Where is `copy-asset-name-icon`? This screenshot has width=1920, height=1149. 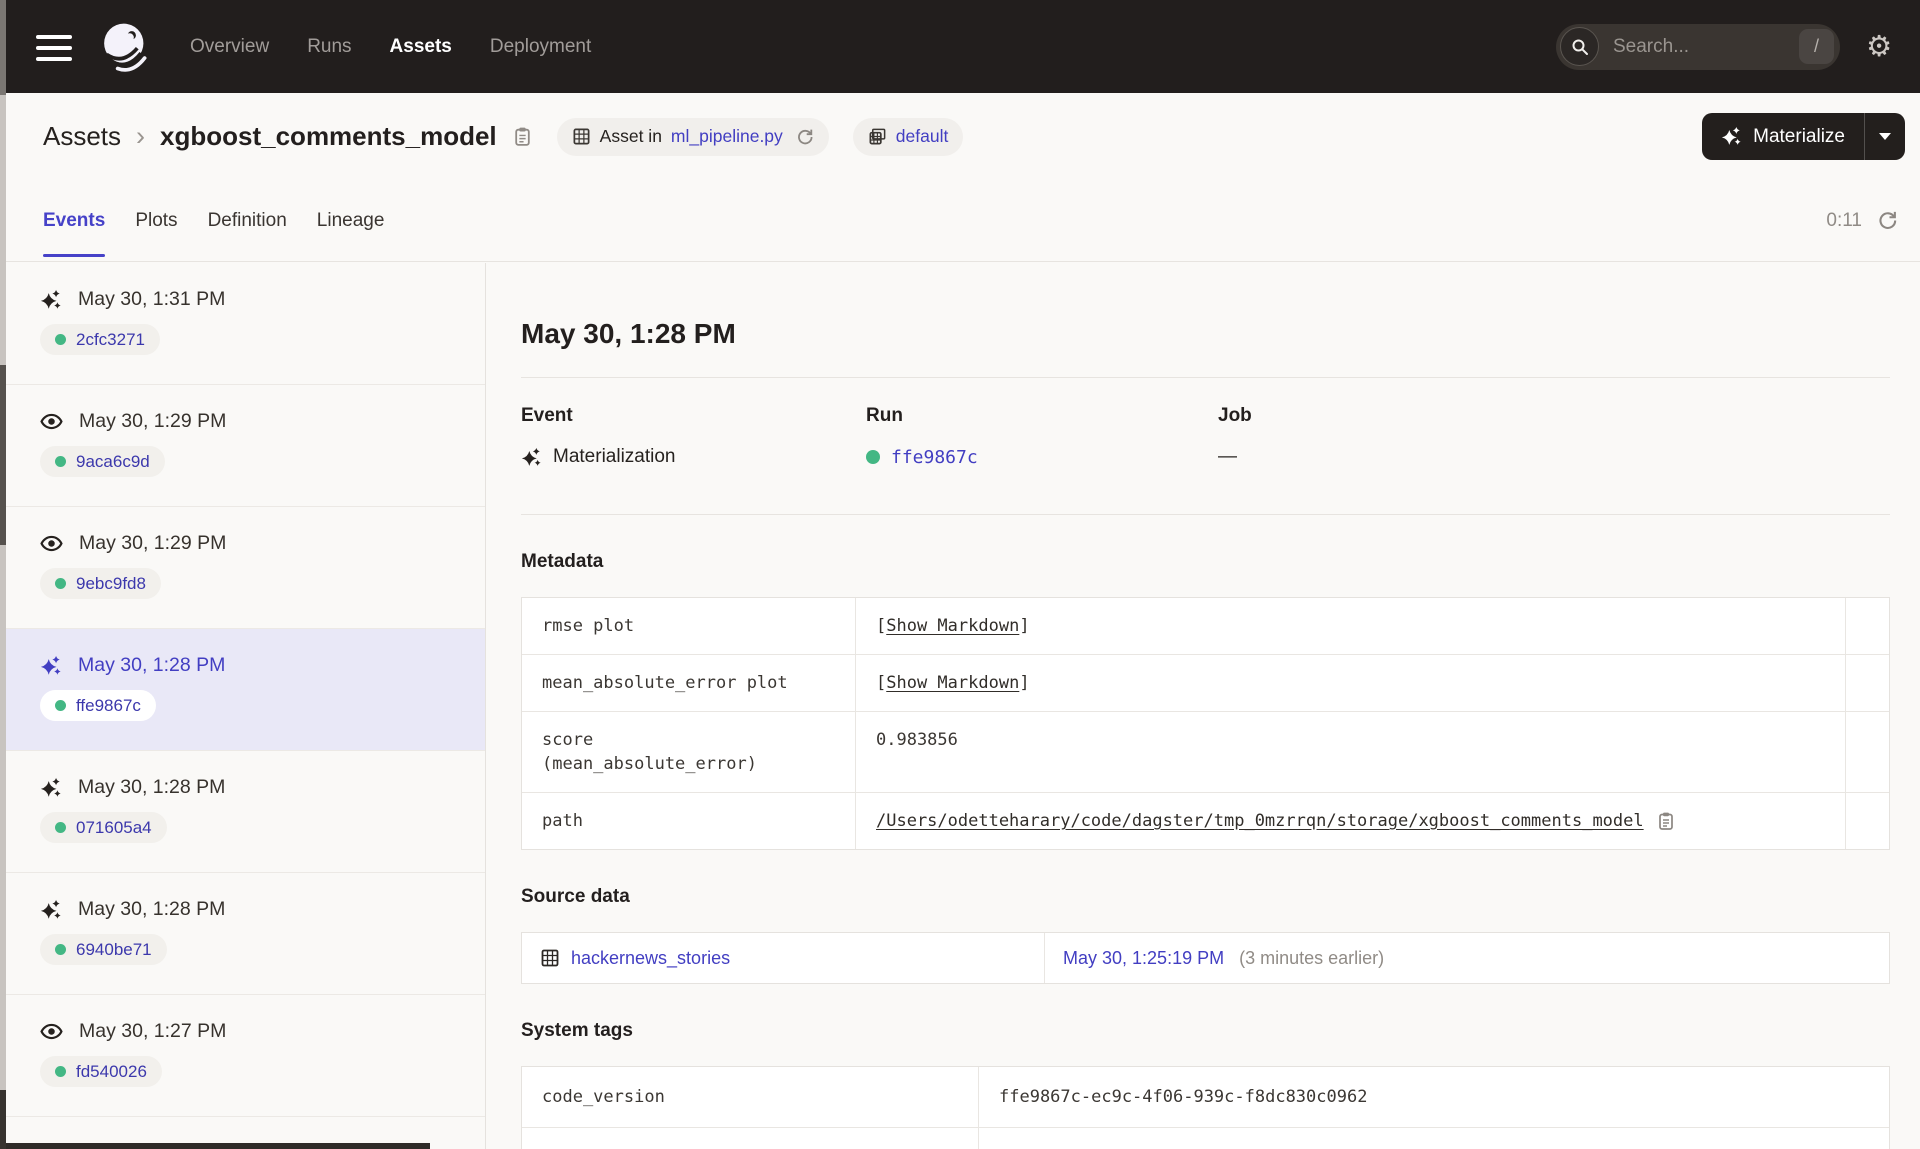
copy-asset-name-icon is located at coordinates (522, 136).